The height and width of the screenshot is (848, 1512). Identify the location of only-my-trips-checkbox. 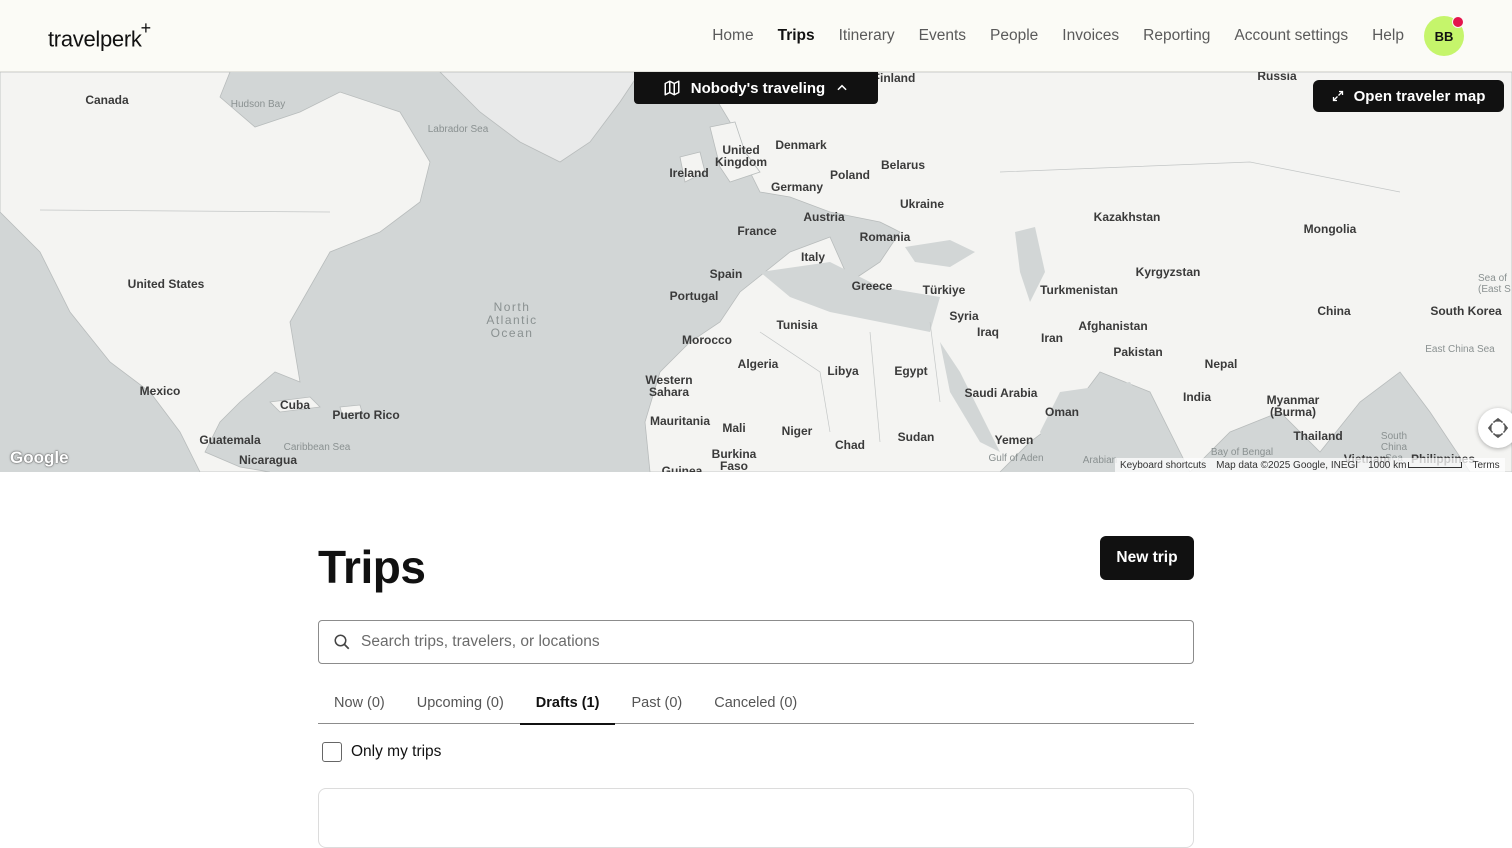
(332, 752).